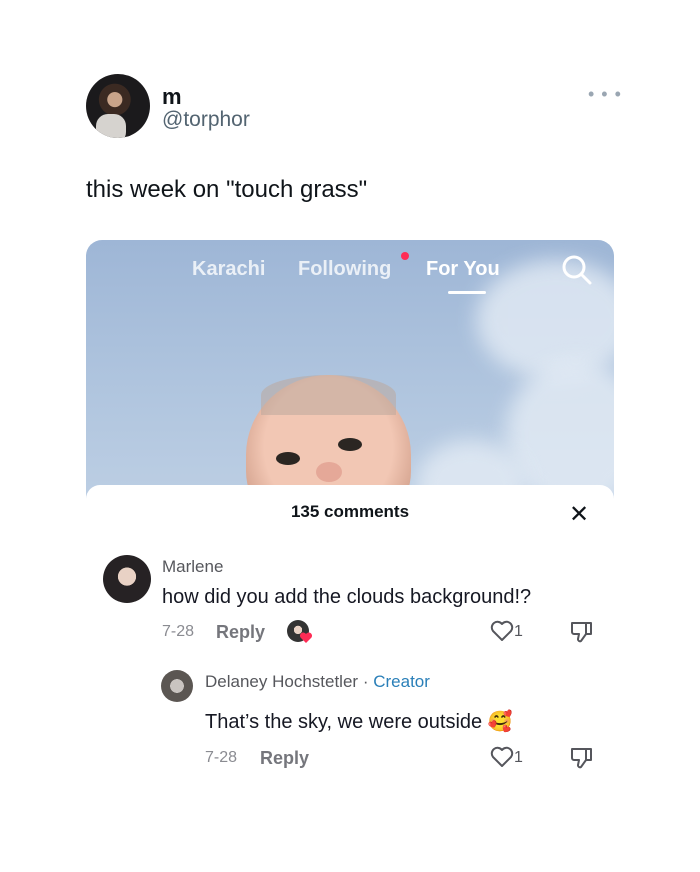 The height and width of the screenshot is (872, 700). I want to click on creator-badge: Creator, so click(401, 681).